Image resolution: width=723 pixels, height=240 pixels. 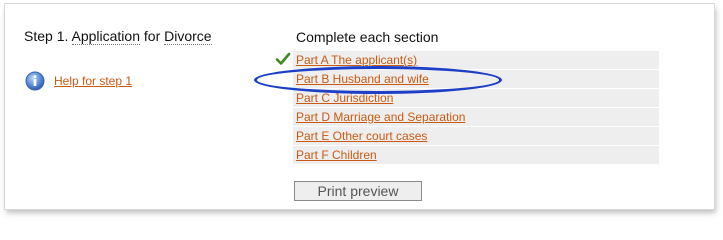 I want to click on section-link-part-e: Part E Other court cases, so click(x=361, y=136).